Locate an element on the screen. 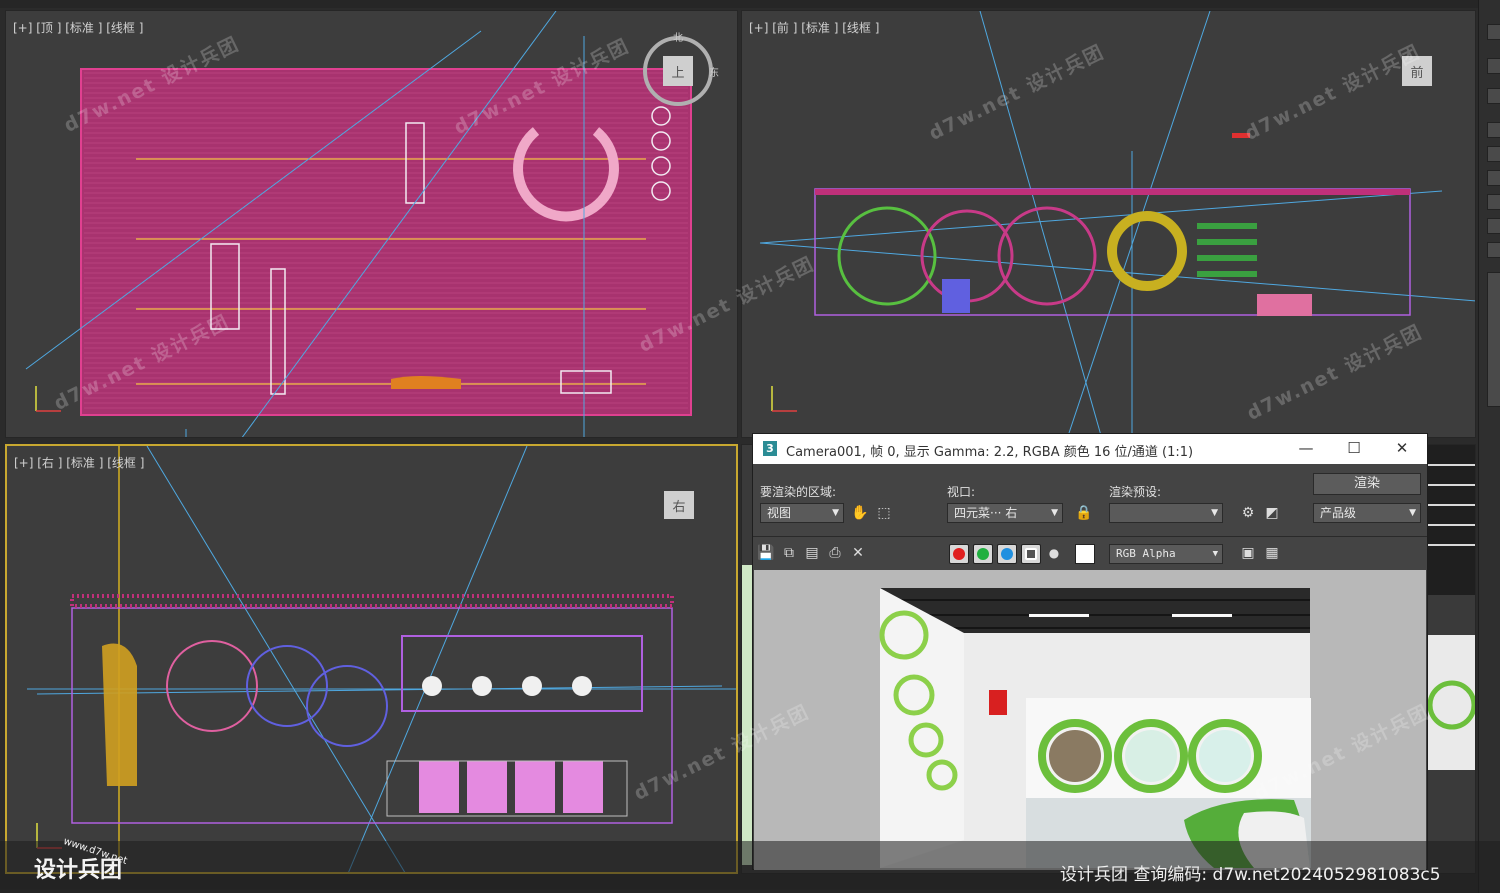  red-channel-toggle is located at coordinates (959, 554).